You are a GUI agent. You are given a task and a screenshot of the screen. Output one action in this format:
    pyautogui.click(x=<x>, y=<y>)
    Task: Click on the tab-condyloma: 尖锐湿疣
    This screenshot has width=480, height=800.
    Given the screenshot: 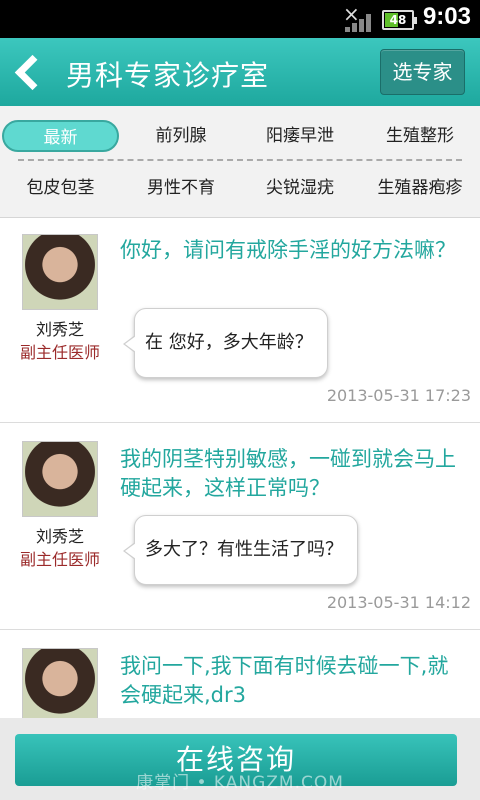 What is the action you would take?
    pyautogui.click(x=300, y=188)
    